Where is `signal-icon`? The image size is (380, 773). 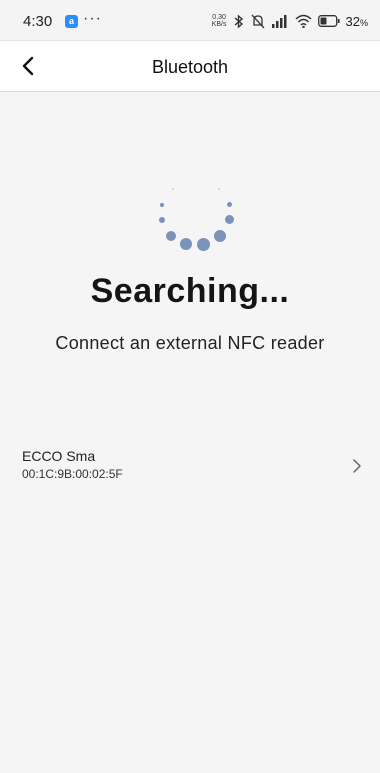
signal-icon is located at coordinates (279, 21).